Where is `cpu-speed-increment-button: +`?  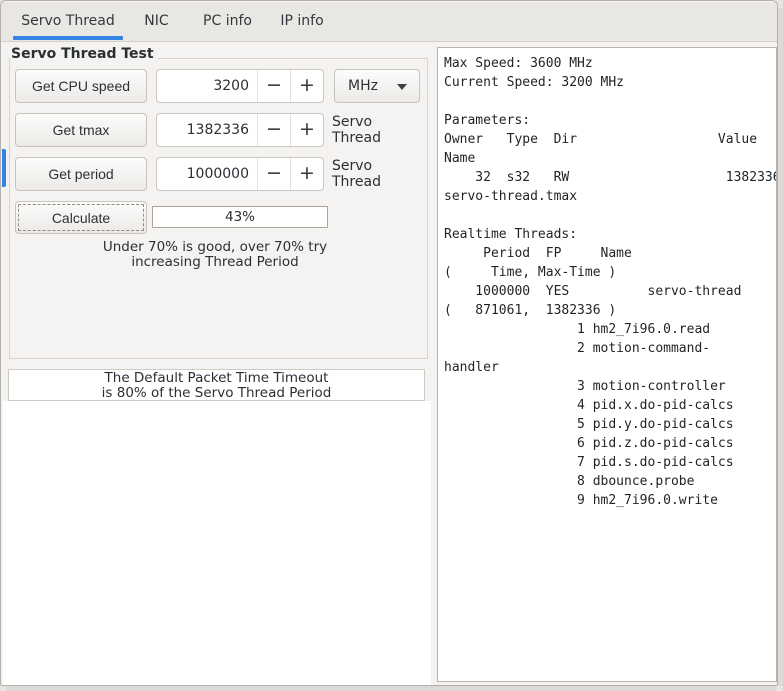 cpu-speed-increment-button: + is located at coordinates (306, 86).